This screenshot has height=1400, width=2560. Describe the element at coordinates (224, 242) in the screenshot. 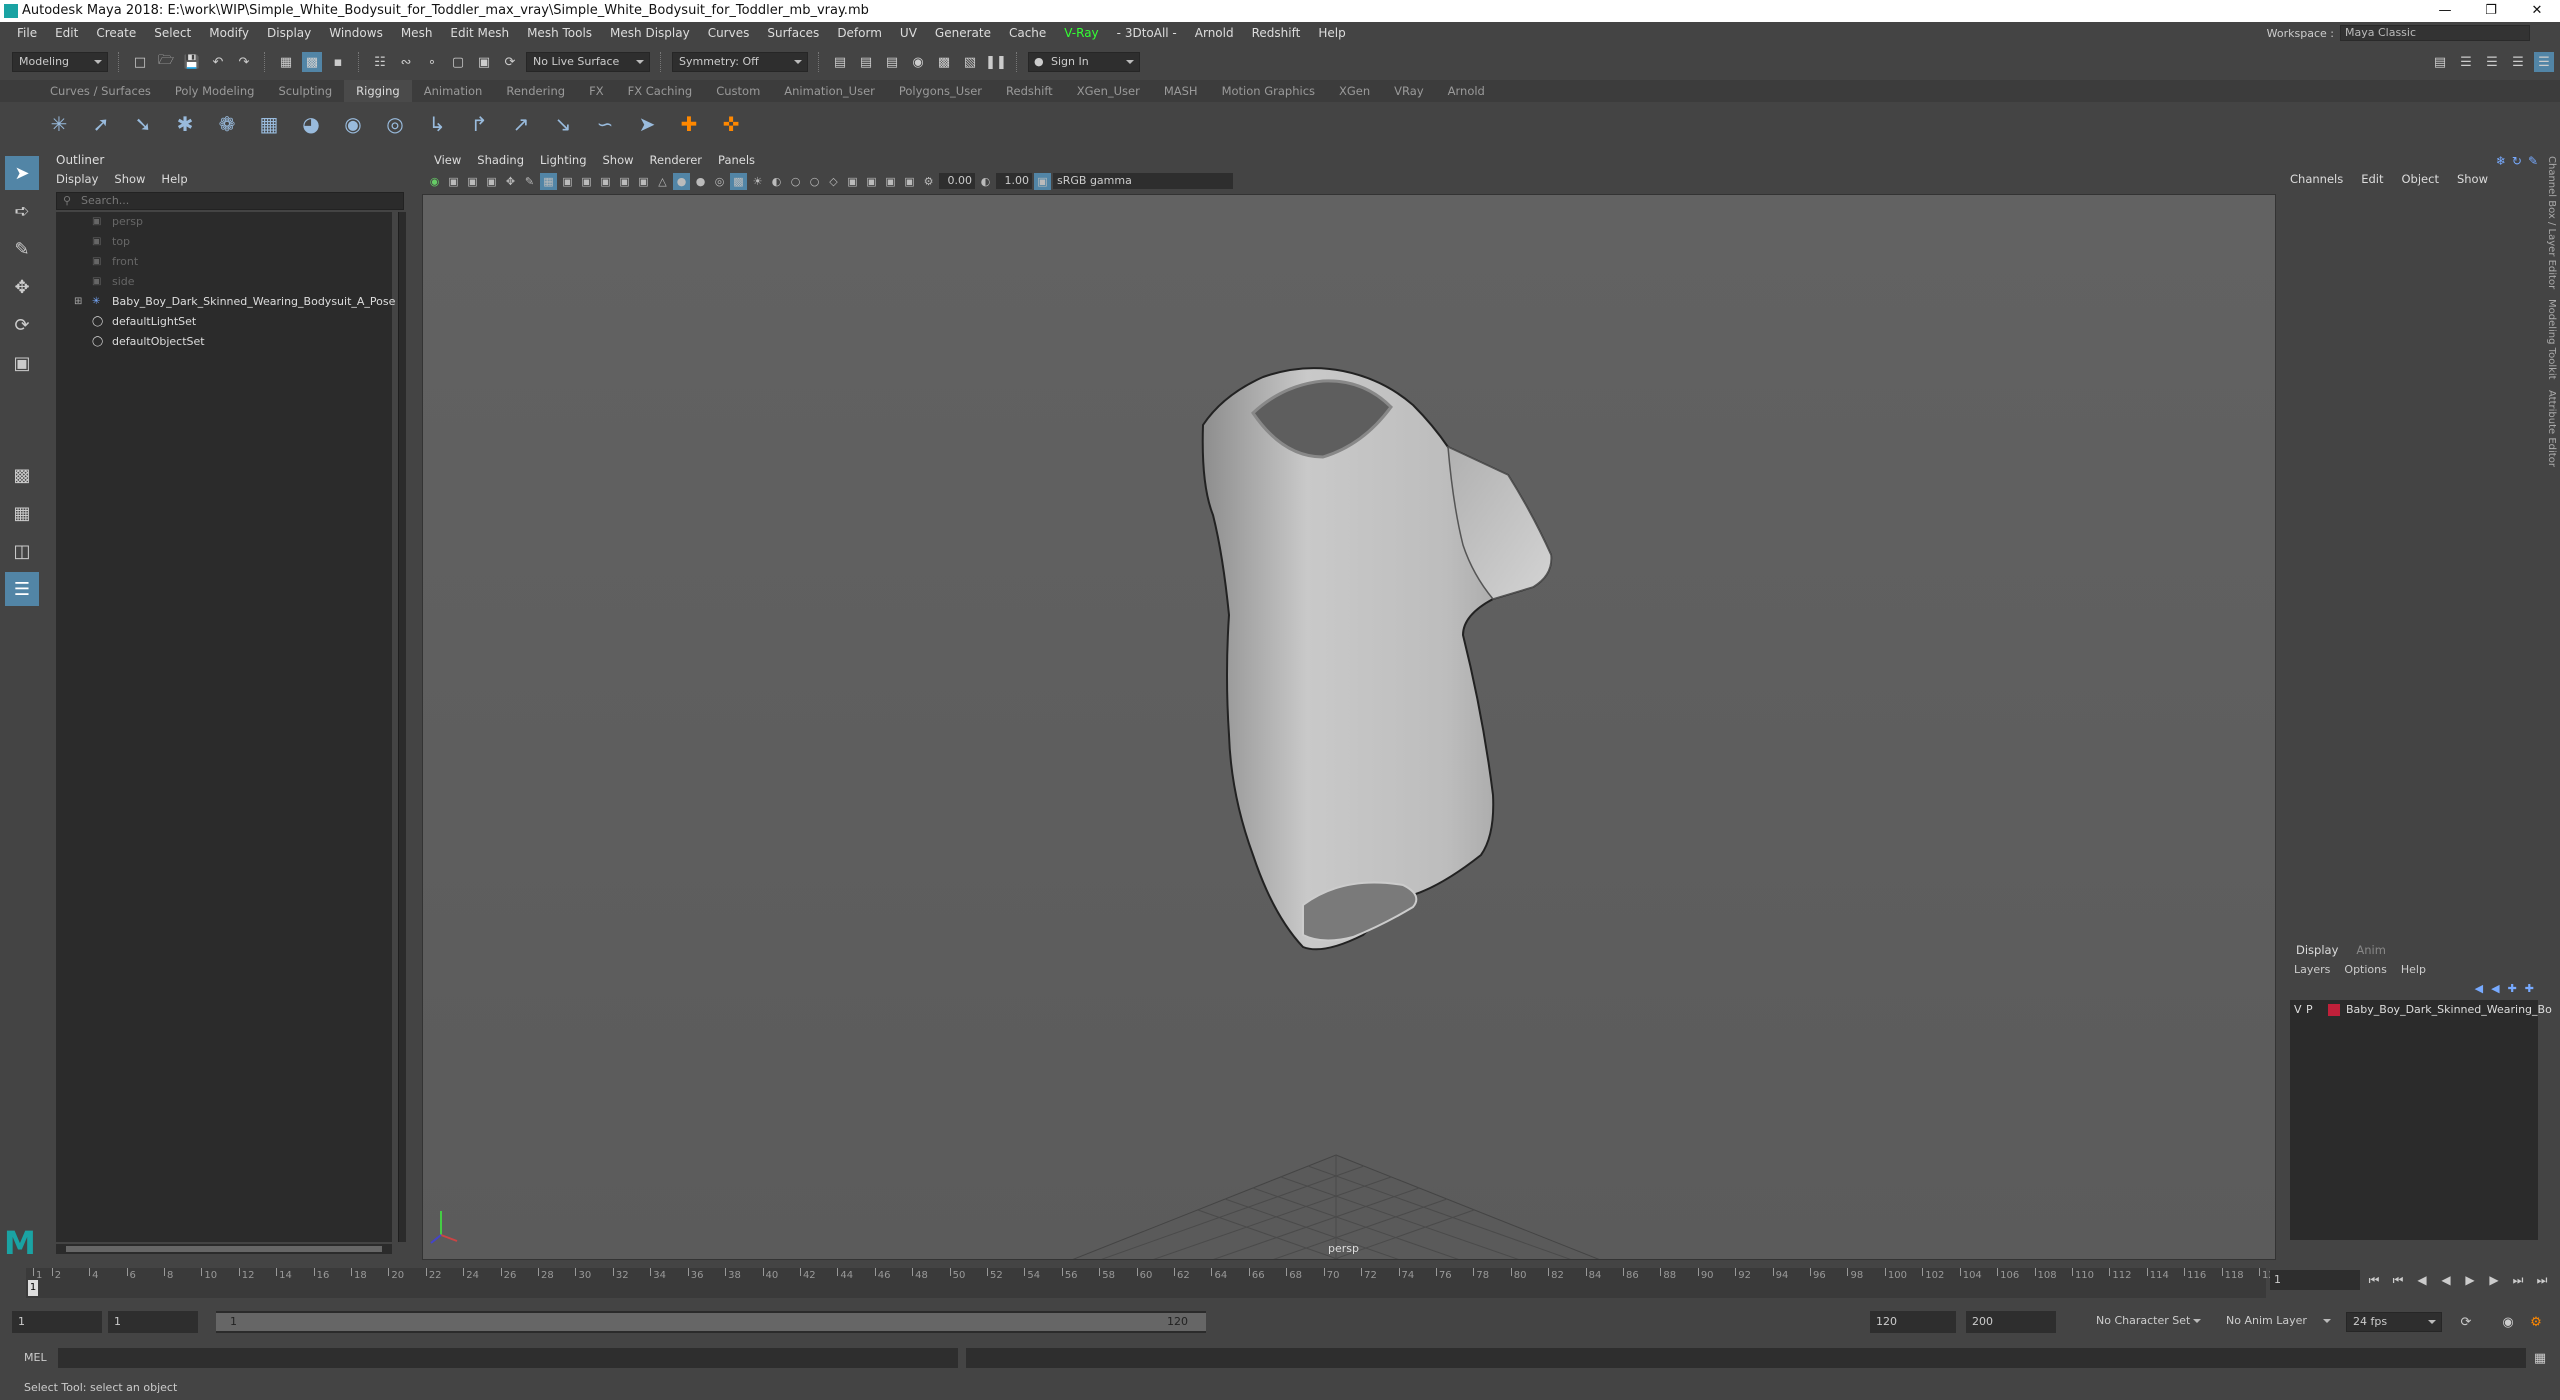

I see `outliner-item-top: ▣ top` at that location.